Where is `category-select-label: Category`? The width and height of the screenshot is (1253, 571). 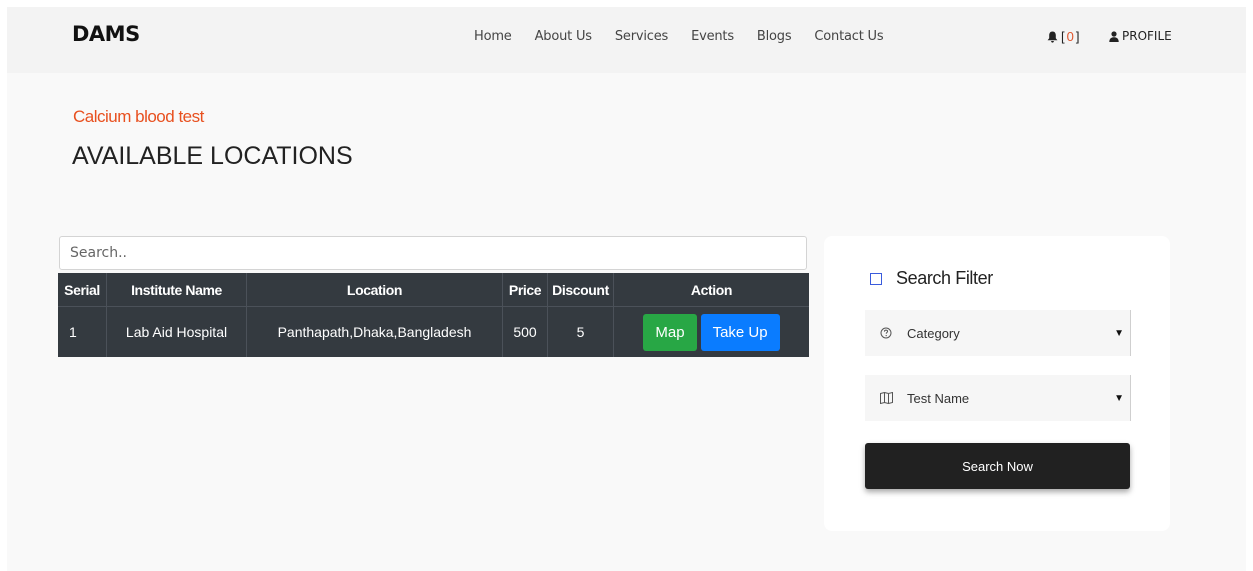 category-select-label: Category is located at coordinates (933, 333).